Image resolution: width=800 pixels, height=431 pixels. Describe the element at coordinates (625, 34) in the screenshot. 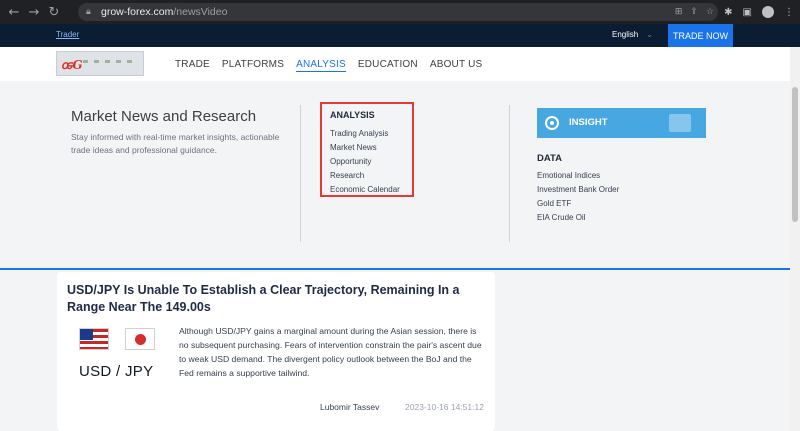

I see `language-label: English` at that location.